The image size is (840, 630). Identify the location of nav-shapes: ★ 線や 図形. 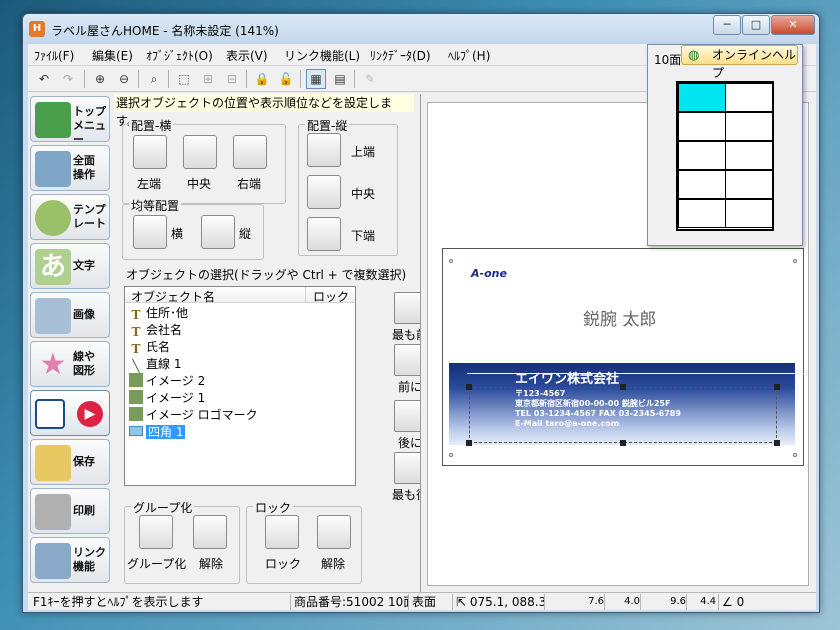
(70, 364).